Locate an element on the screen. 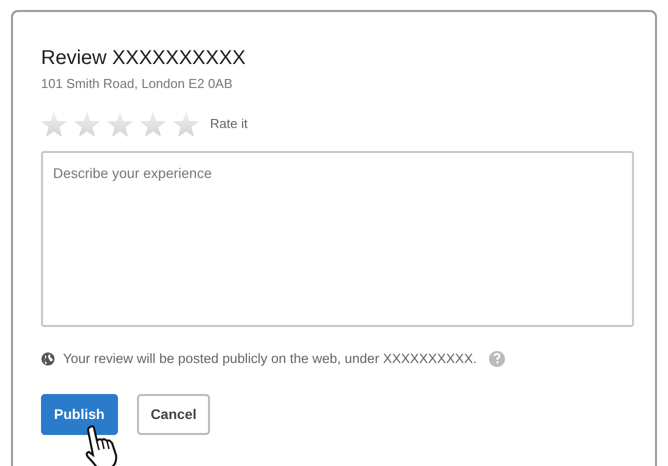 This screenshot has width=668, height=466. globe-icon is located at coordinates (48, 359).